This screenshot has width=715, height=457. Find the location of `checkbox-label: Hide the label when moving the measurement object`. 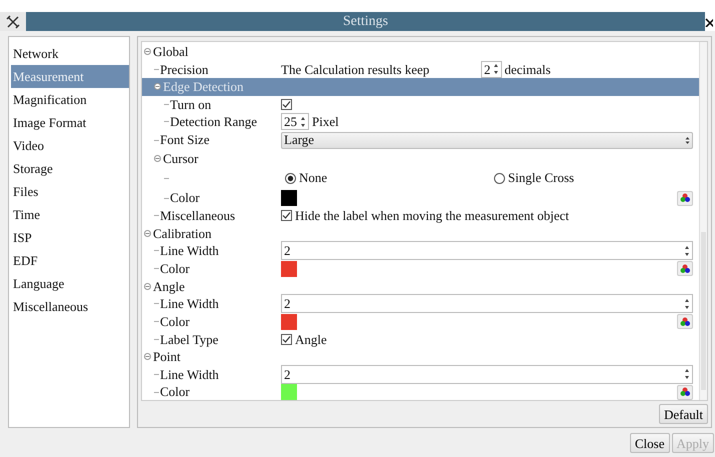

checkbox-label: Hide the label when moving the measurement object is located at coordinates (432, 216).